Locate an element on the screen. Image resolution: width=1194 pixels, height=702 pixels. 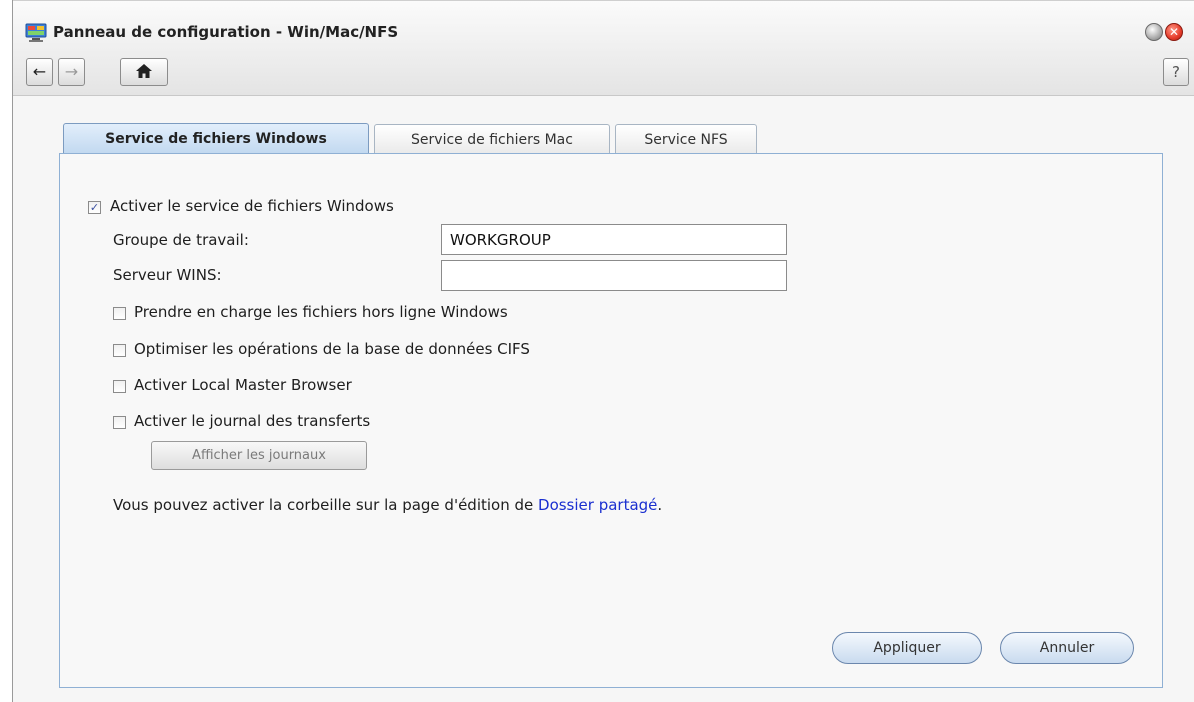
wins-server-label: Serveur WINS: is located at coordinates (167, 275).